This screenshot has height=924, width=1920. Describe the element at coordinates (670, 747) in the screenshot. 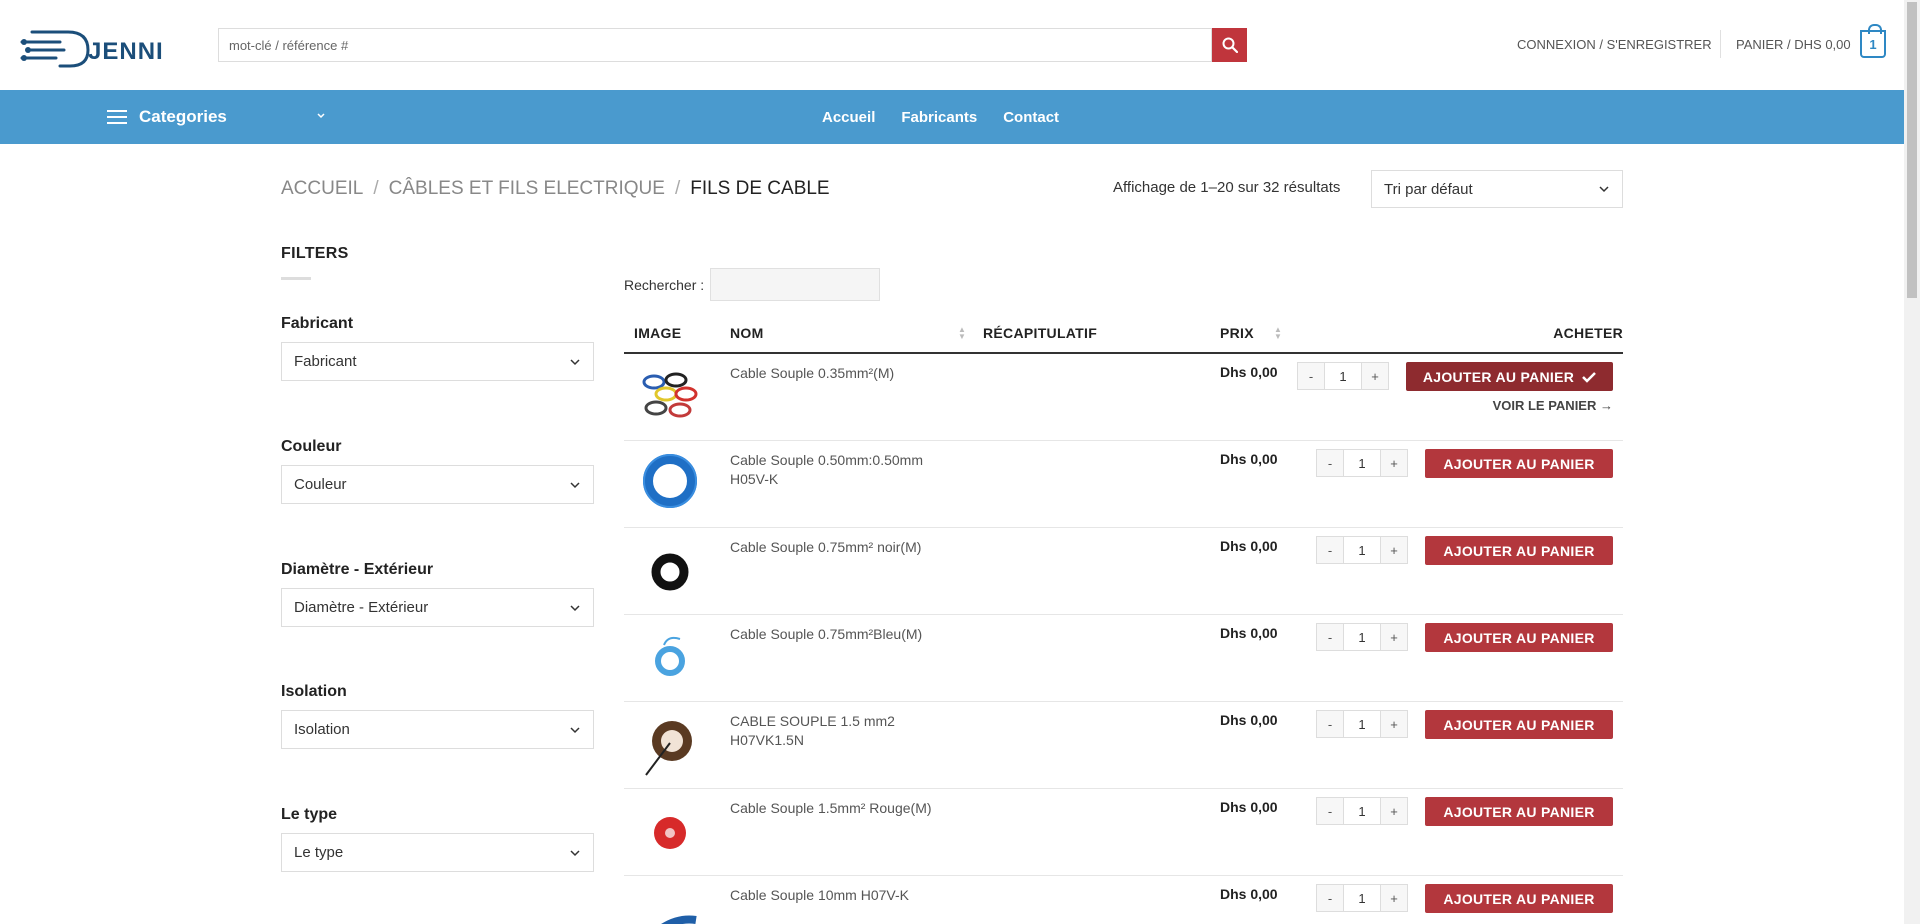

I see `product-image-brown-cable-coil` at that location.